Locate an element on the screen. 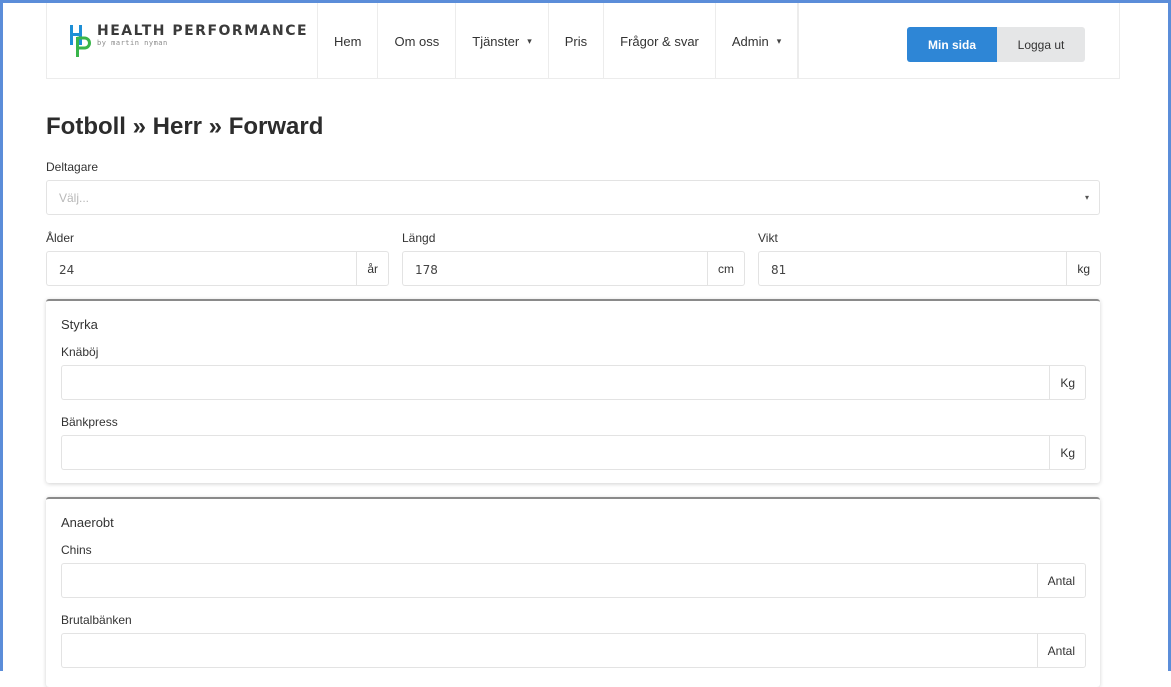 This screenshot has height=687, width=1171. brand-title: HEALTH PERFORMANCE is located at coordinates (203, 31).